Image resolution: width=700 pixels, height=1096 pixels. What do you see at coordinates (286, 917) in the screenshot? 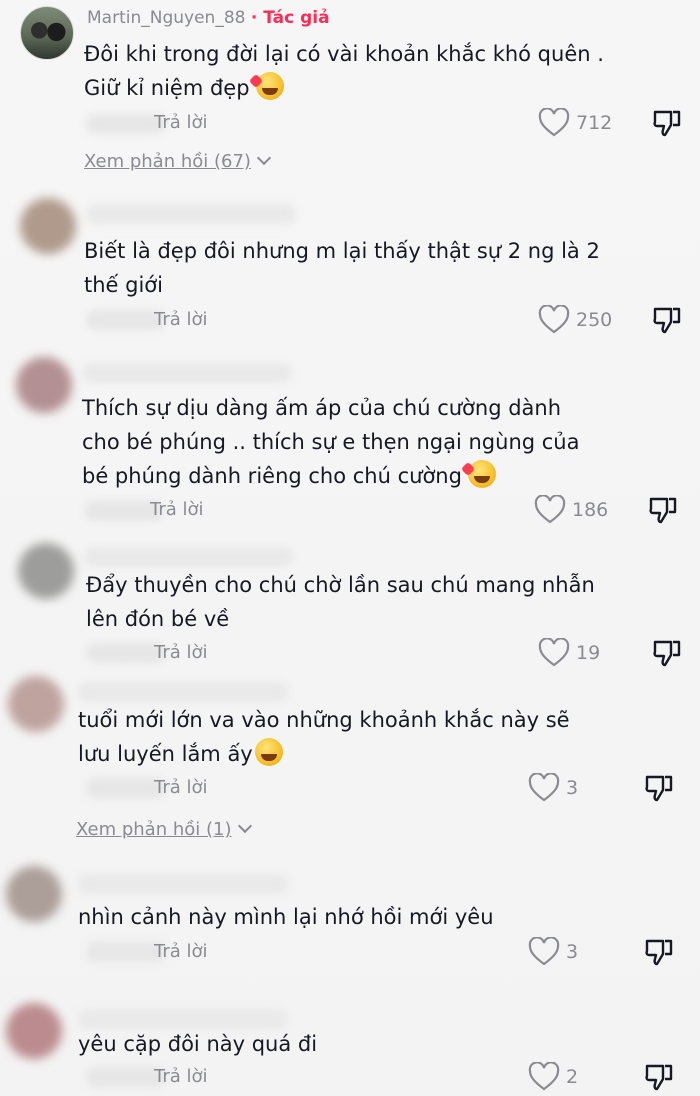
I see `comment-text-line: nhìn cảnh này mình lại nhớ hồi mới yêu` at bounding box center [286, 917].